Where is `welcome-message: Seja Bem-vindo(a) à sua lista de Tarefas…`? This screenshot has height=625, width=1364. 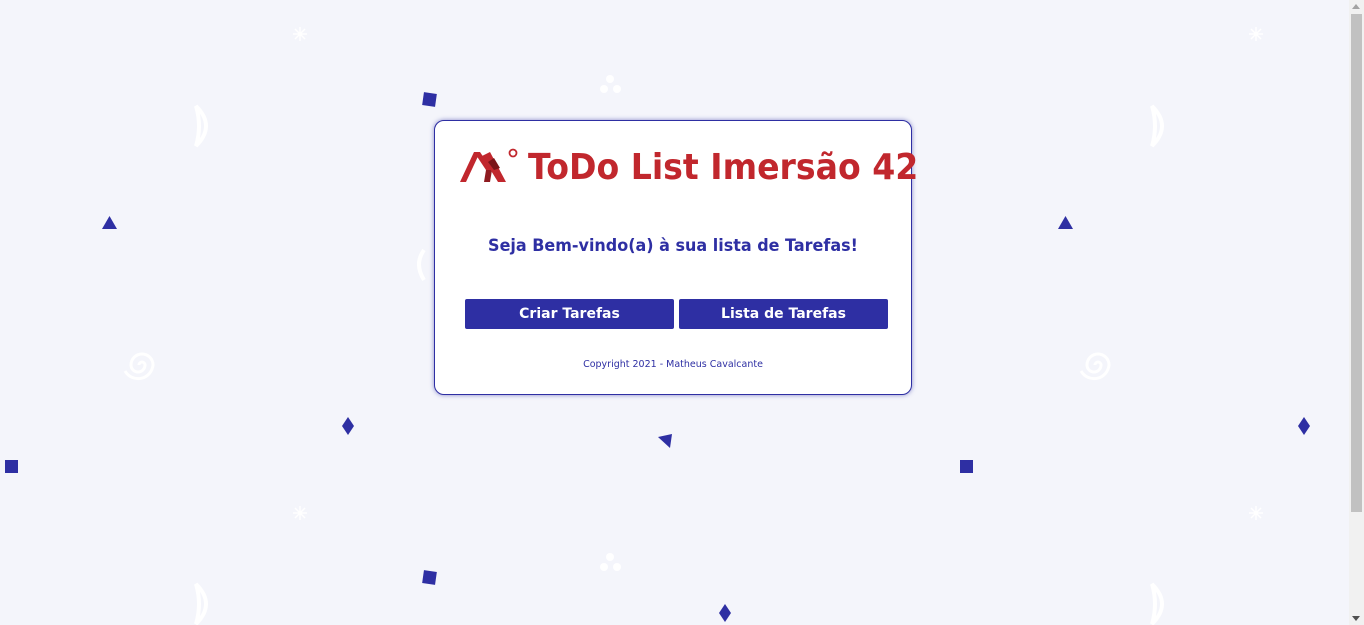
welcome-message: Seja Bem-vindo(a) à sua lista de Tarefas… is located at coordinates (673, 246).